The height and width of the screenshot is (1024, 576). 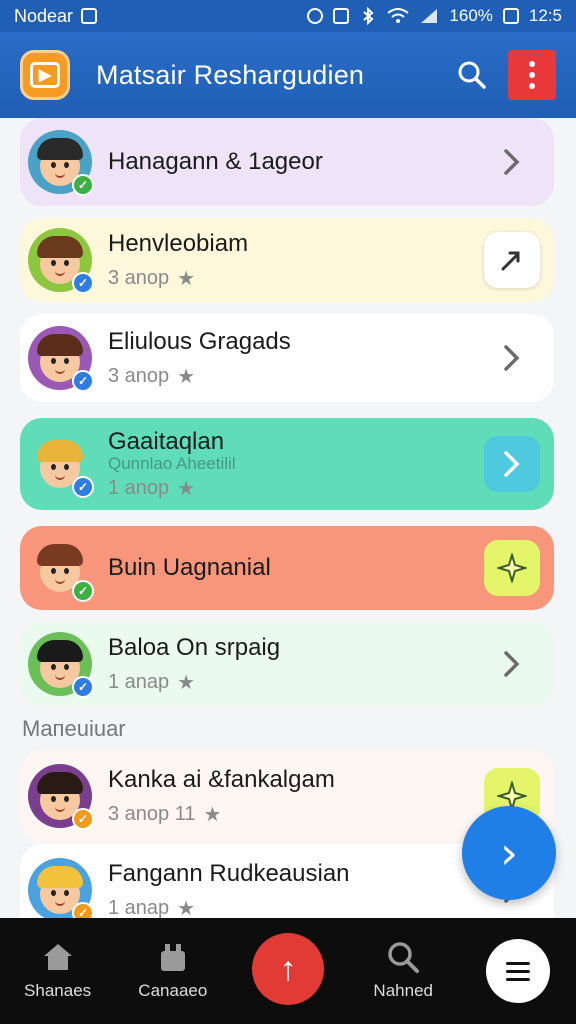 I want to click on contact-name: Buin Uagnanial, so click(x=189, y=567).